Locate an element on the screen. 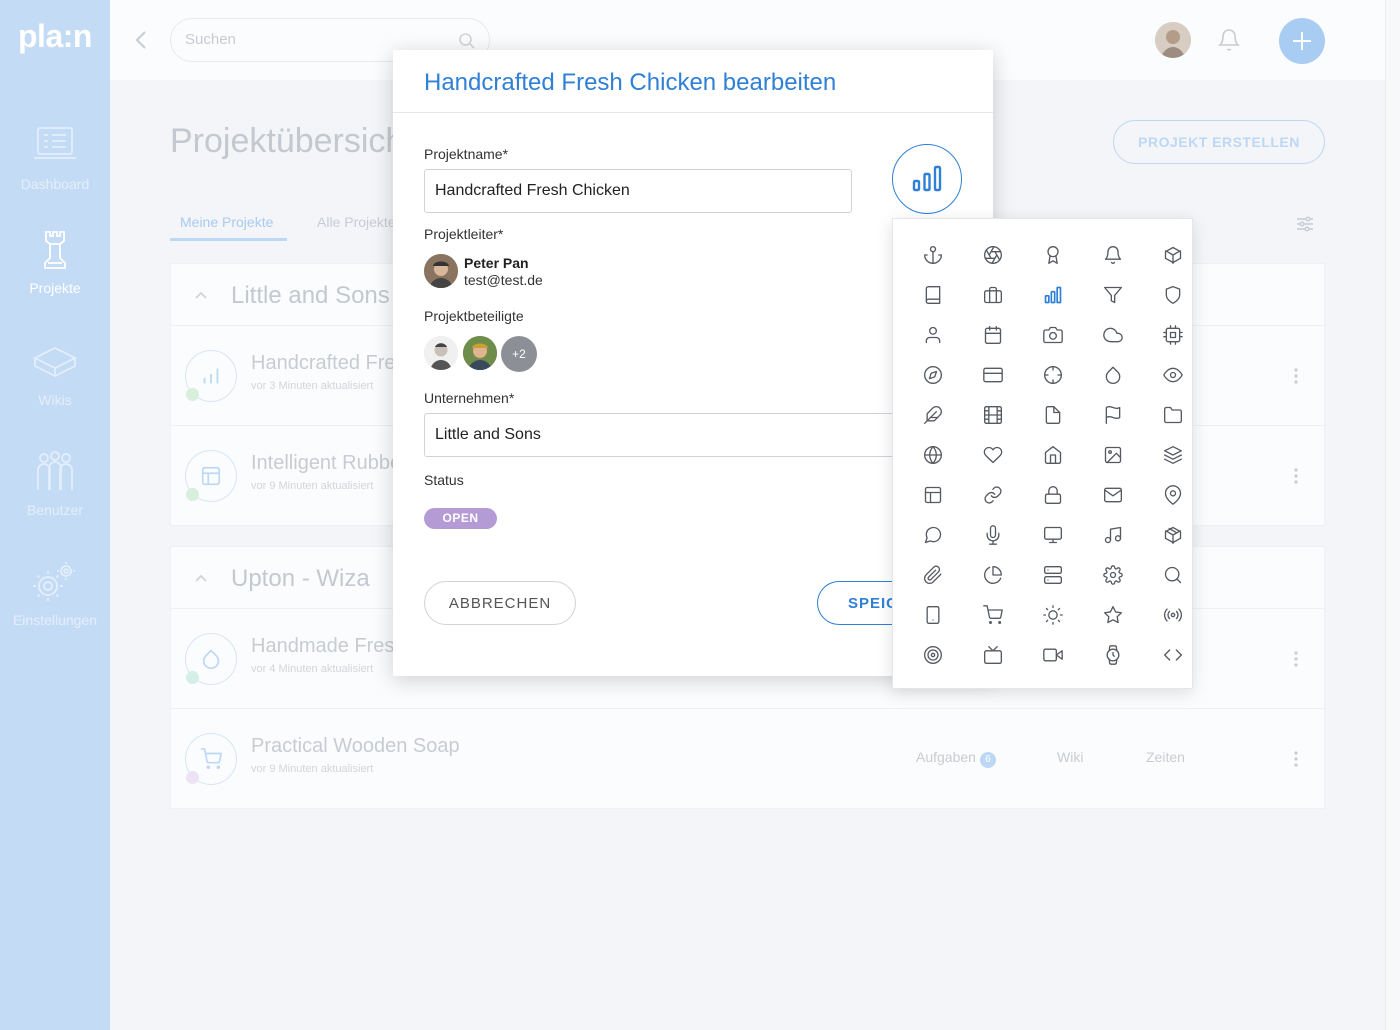 Image resolution: width=1400 pixels, height=1030 pixels. search-icon is located at coordinates (467, 41).